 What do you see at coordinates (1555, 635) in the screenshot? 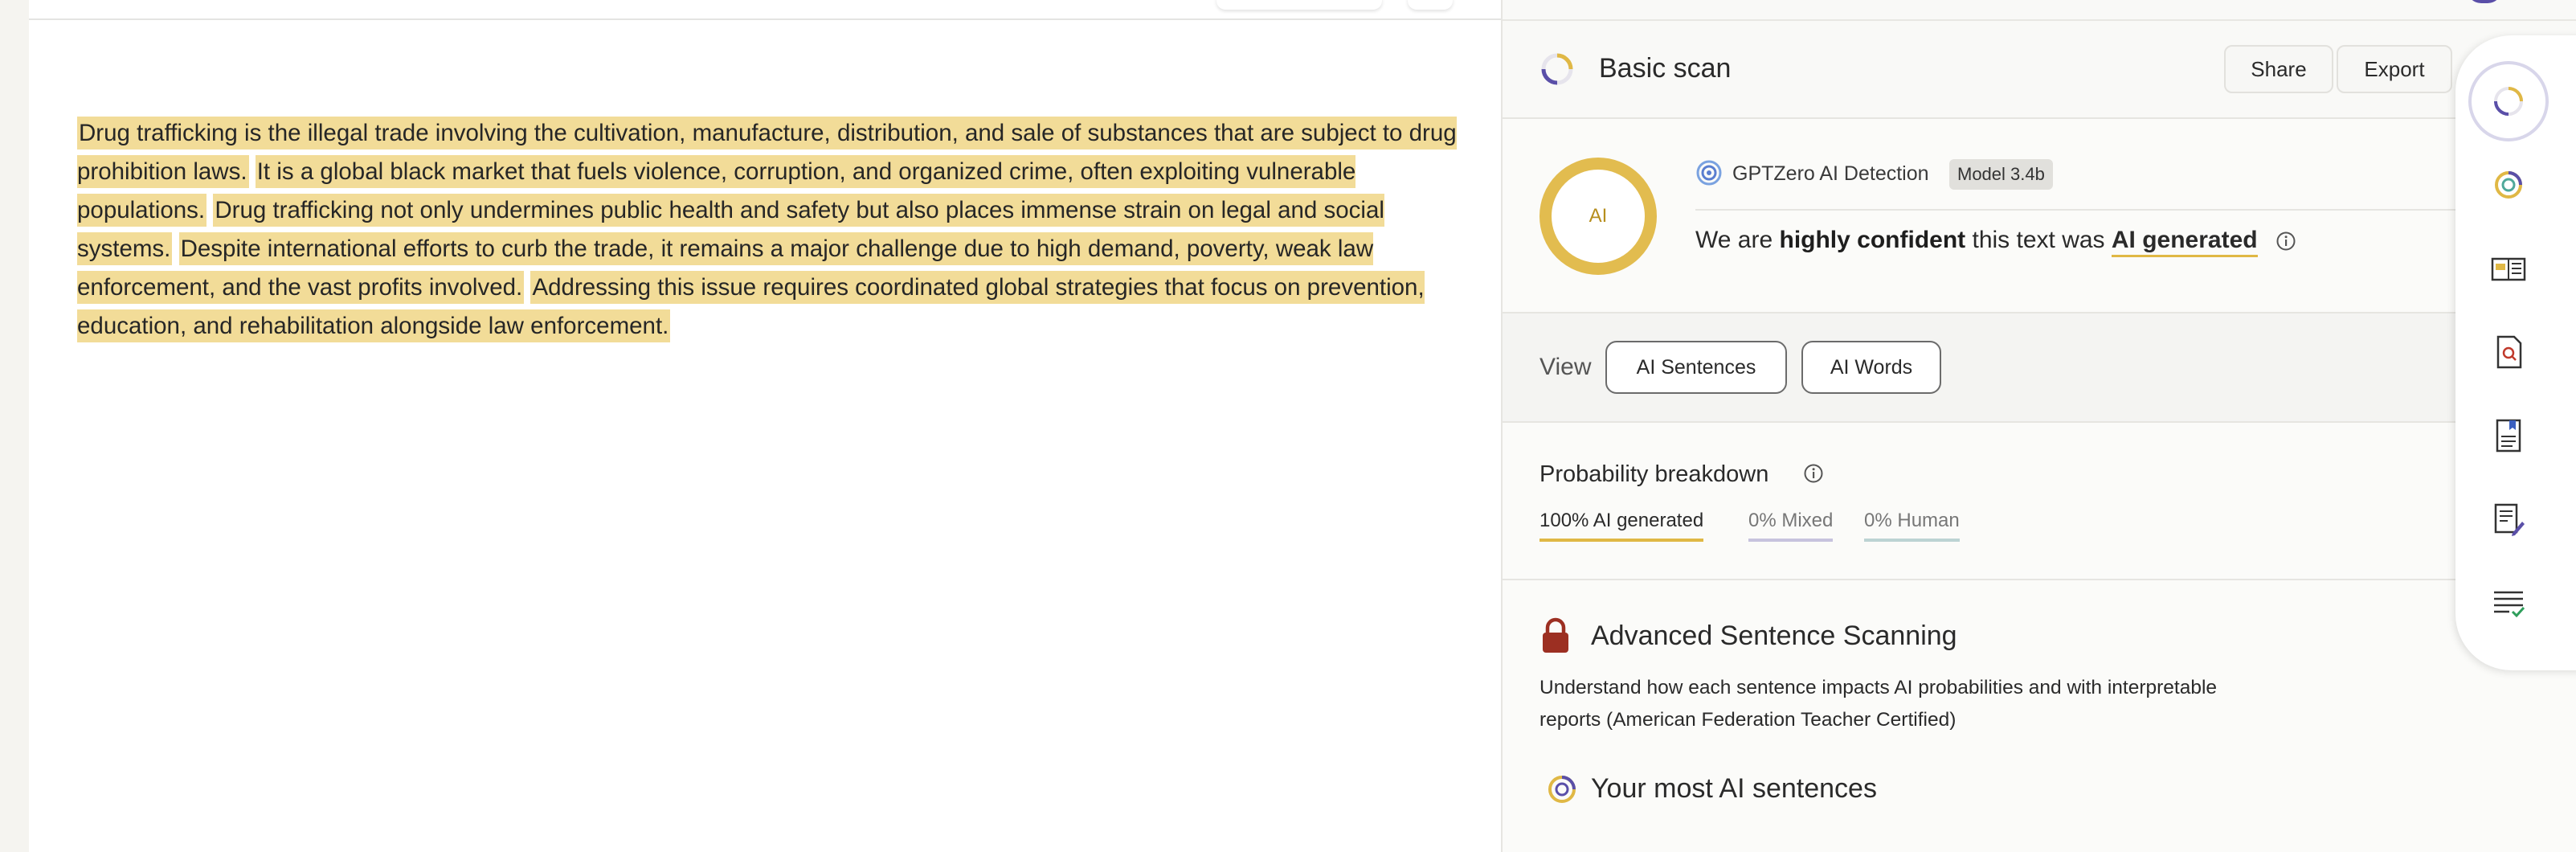
I see `lock-icon` at bounding box center [1555, 635].